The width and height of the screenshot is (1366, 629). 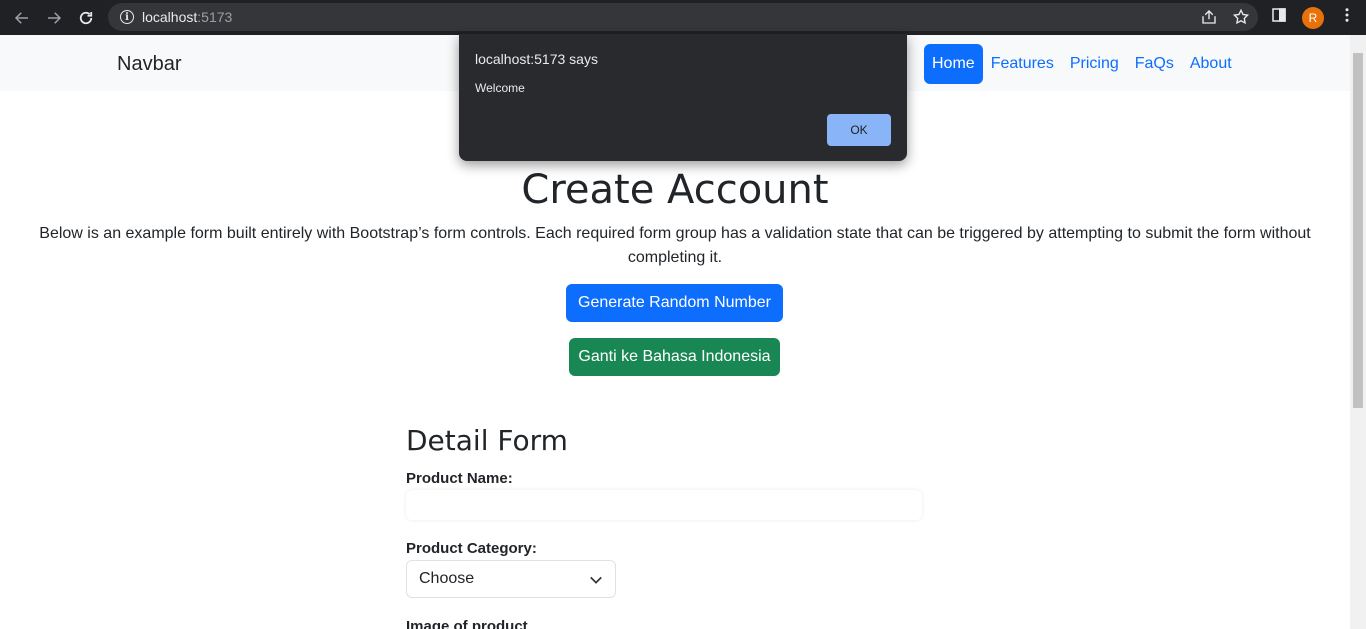 What do you see at coordinates (1313, 17) in the screenshot?
I see `profile-avatar: R` at bounding box center [1313, 17].